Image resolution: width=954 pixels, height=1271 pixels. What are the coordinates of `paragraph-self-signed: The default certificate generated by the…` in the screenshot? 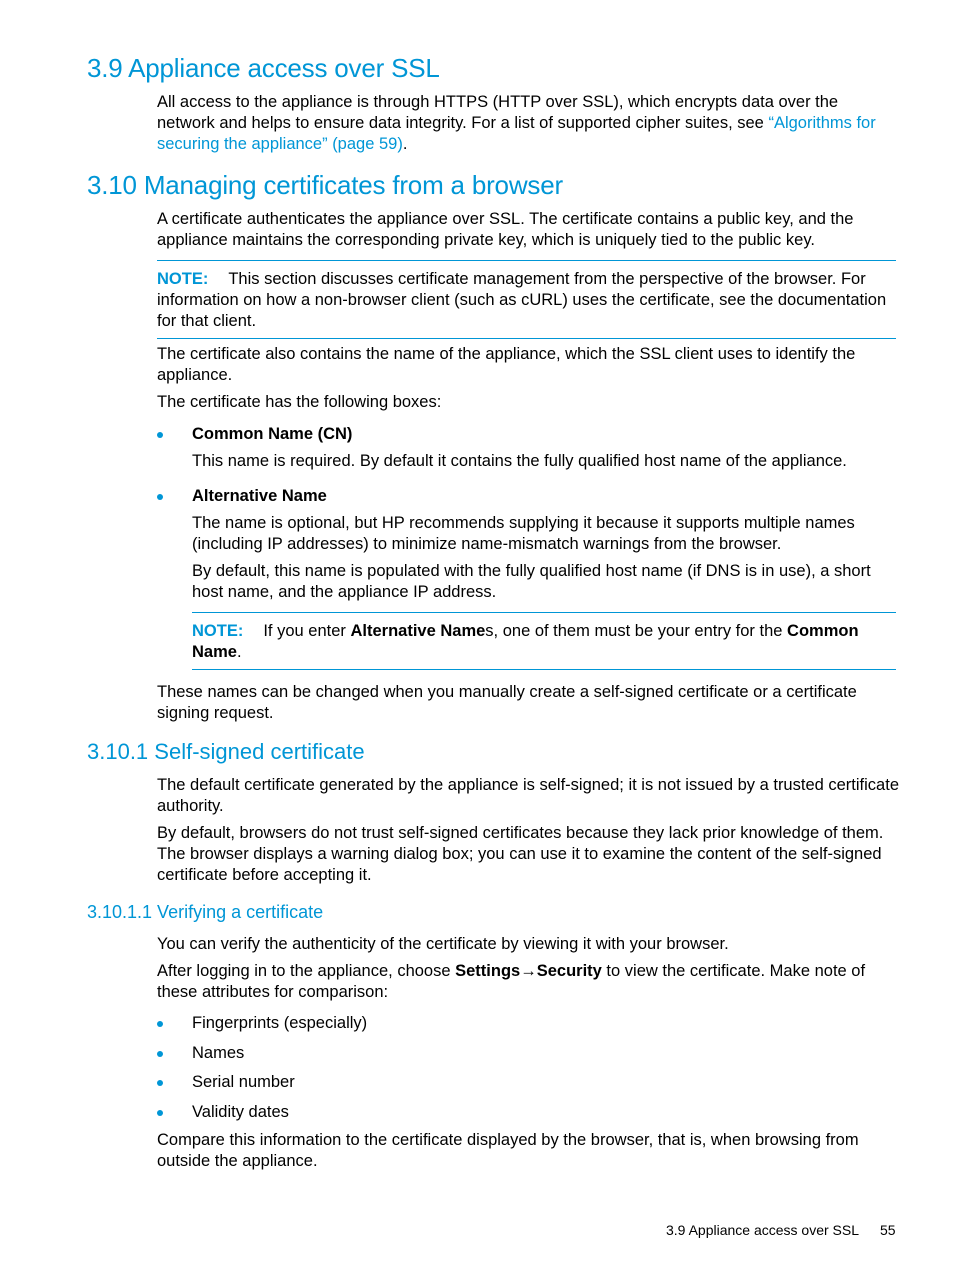 It's located at (528, 795).